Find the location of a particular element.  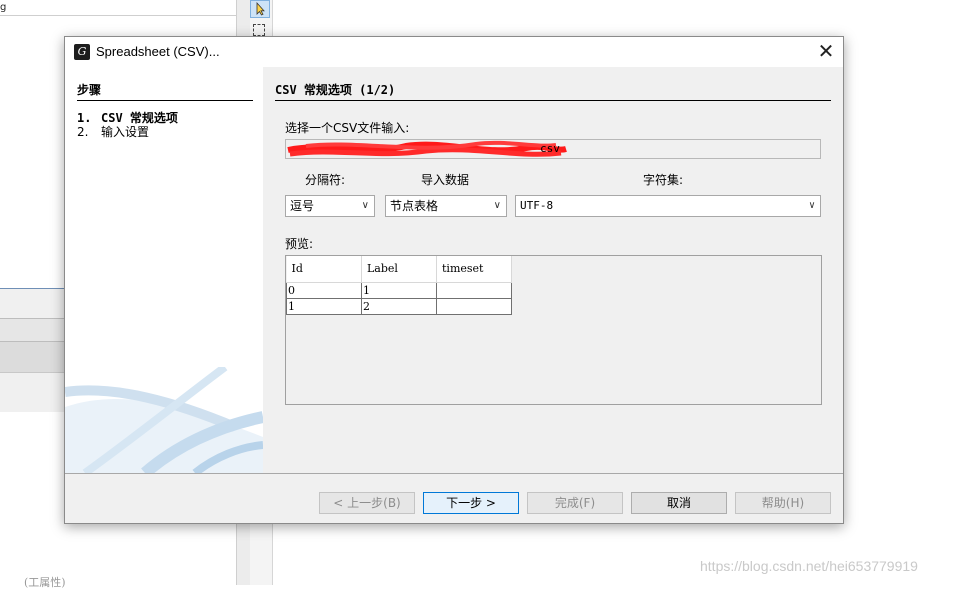

step-item-input-settings: 2. 输入设置 is located at coordinates (113, 131).